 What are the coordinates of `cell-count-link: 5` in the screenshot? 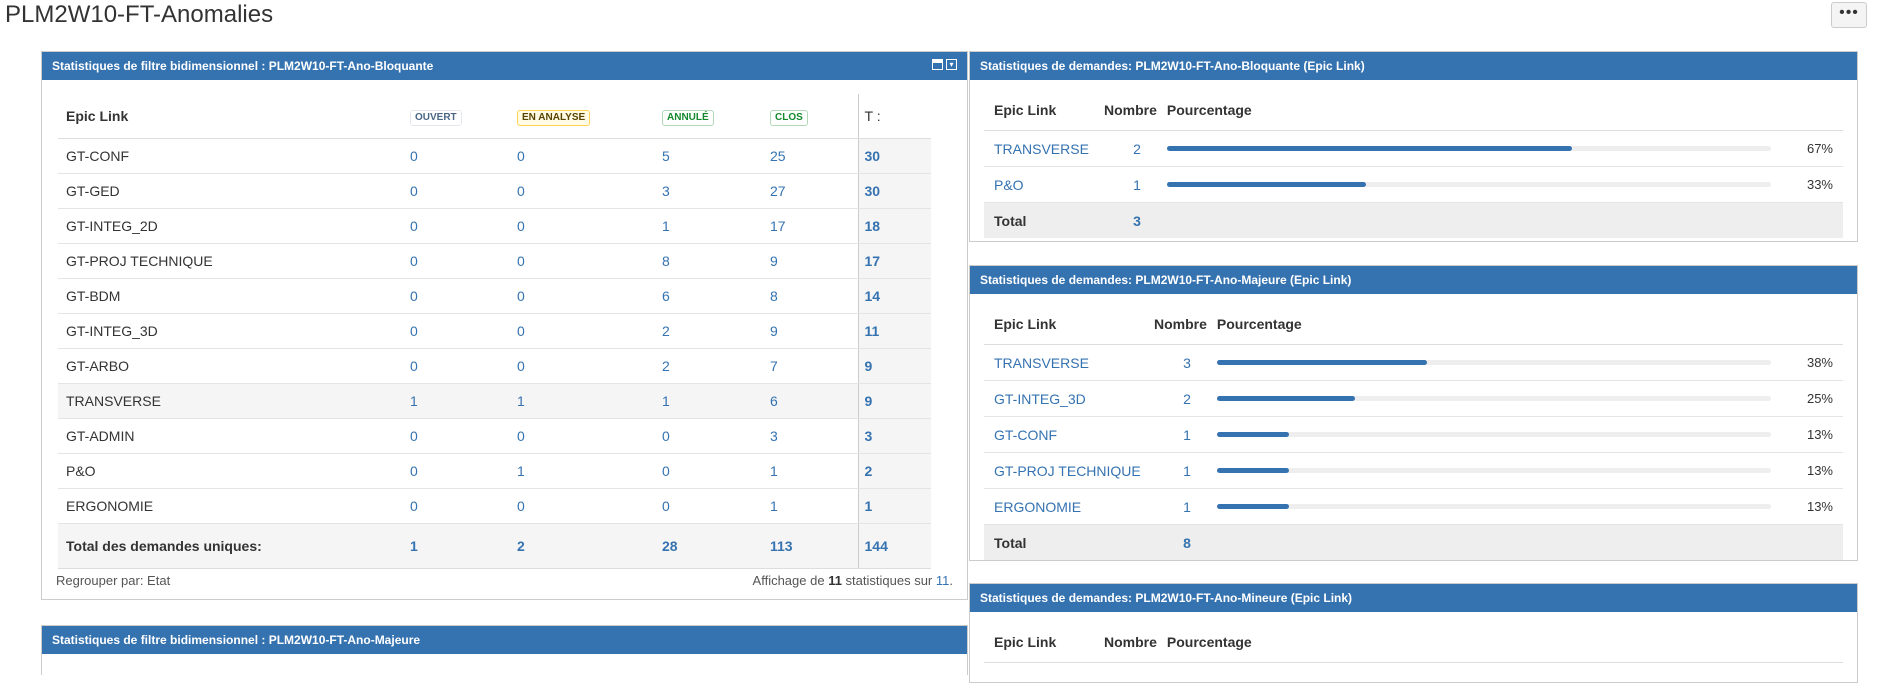 It's located at (716, 156).